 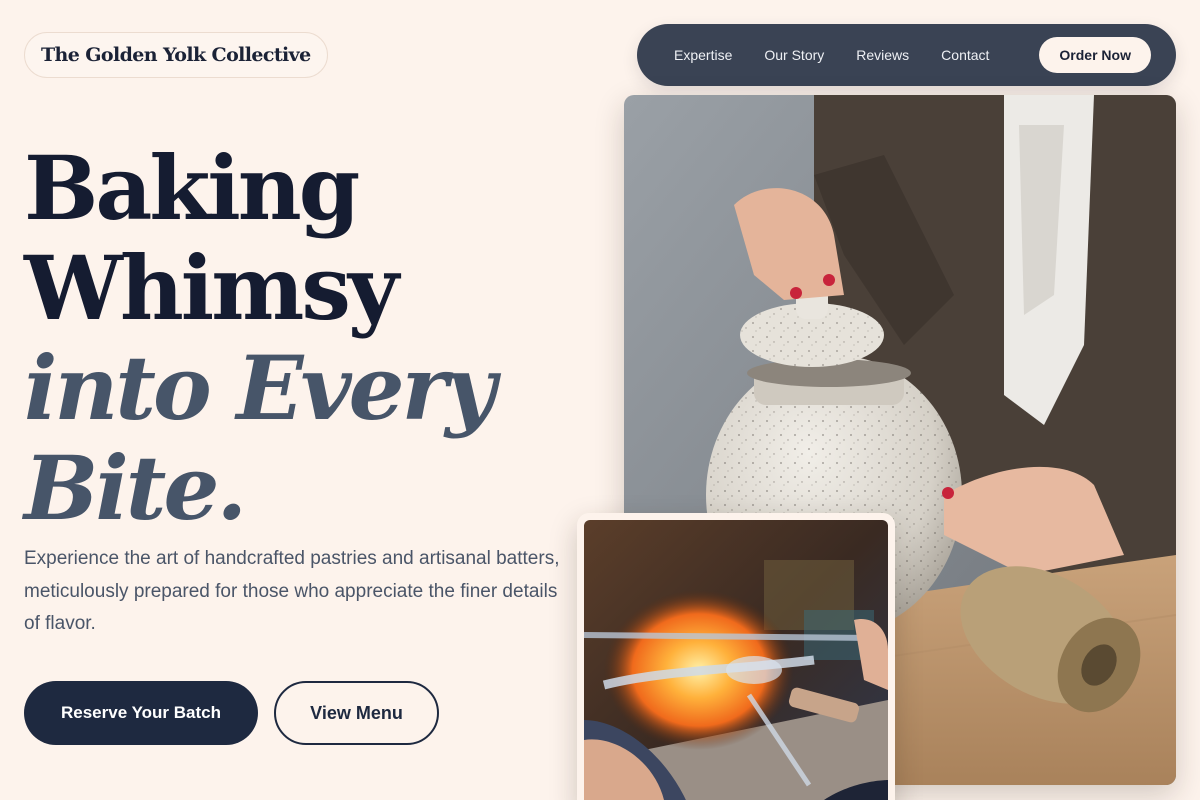 I want to click on glassblowing-illustration, so click(x=736, y=660).